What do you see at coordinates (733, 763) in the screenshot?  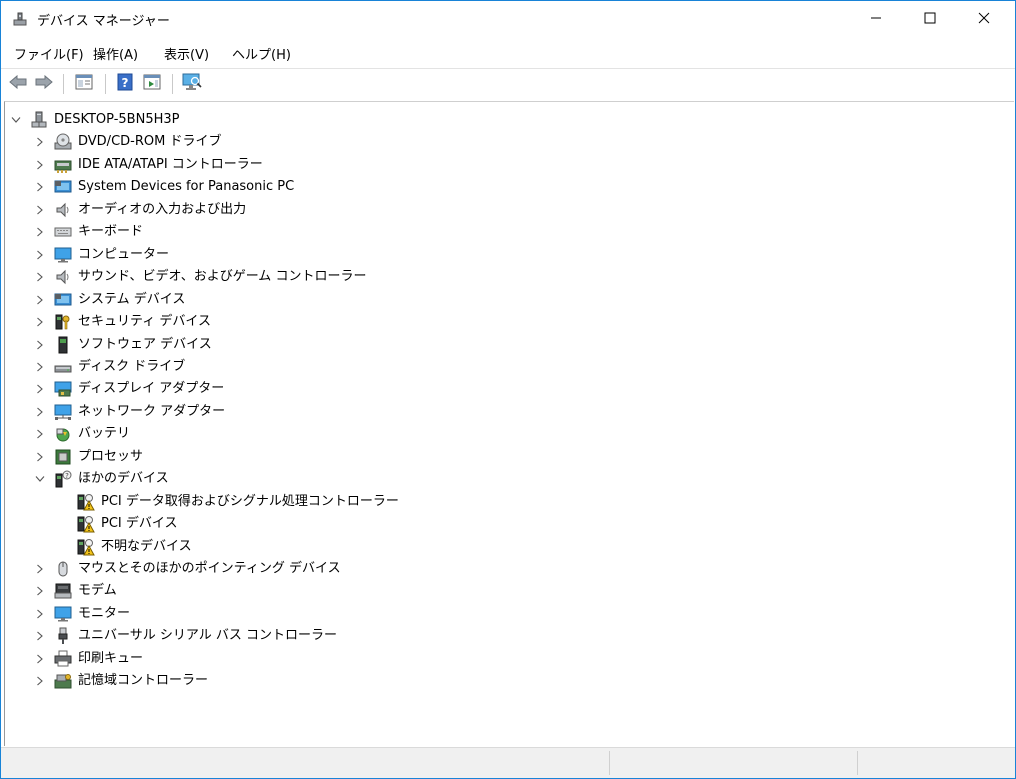 I see `status-segment` at bounding box center [733, 763].